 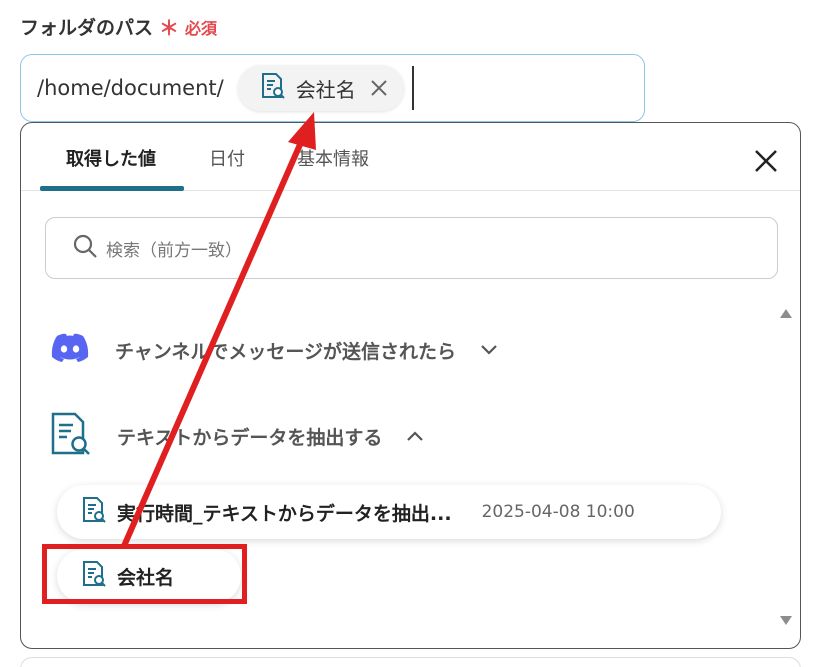 I want to click on close-icon, so click(x=766, y=161).